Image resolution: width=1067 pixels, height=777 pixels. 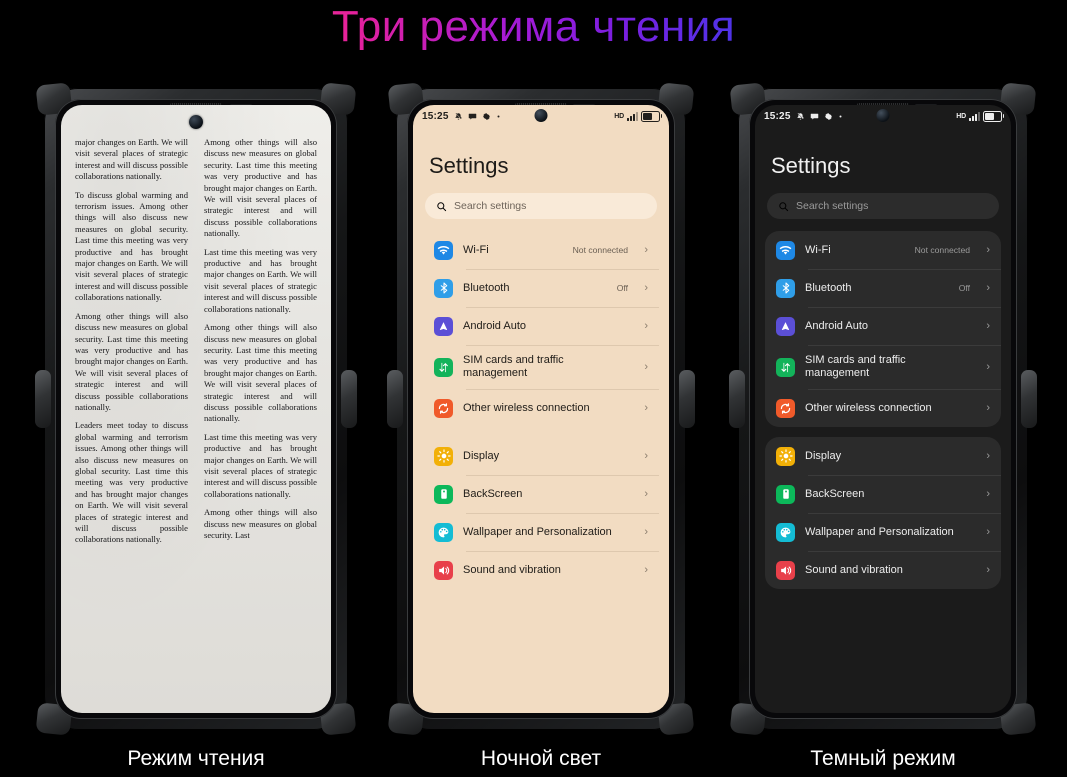 What do you see at coordinates (512, 569) in the screenshot?
I see `settings-row-label: Sound and vibration` at bounding box center [512, 569].